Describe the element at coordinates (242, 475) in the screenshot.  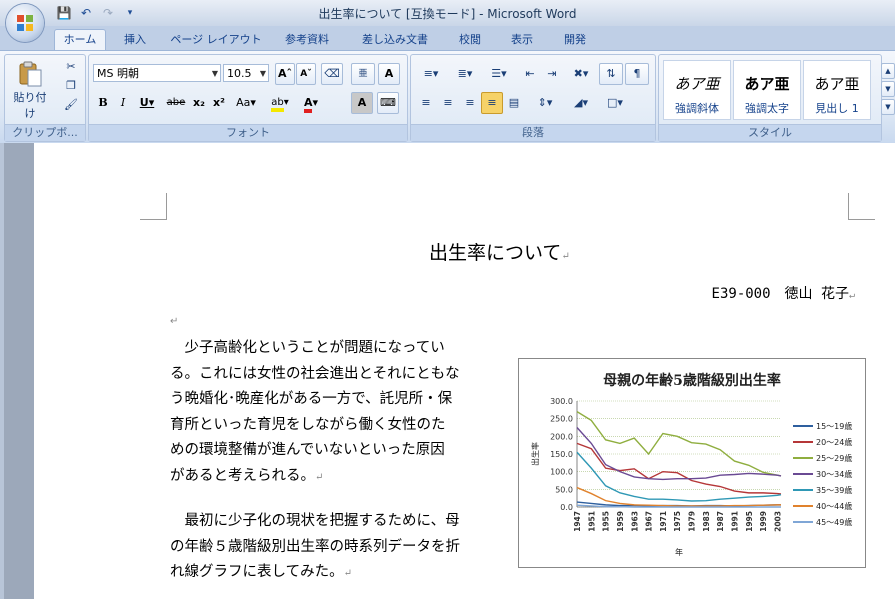
I see `text-line-content: があると考えられる。` at that location.